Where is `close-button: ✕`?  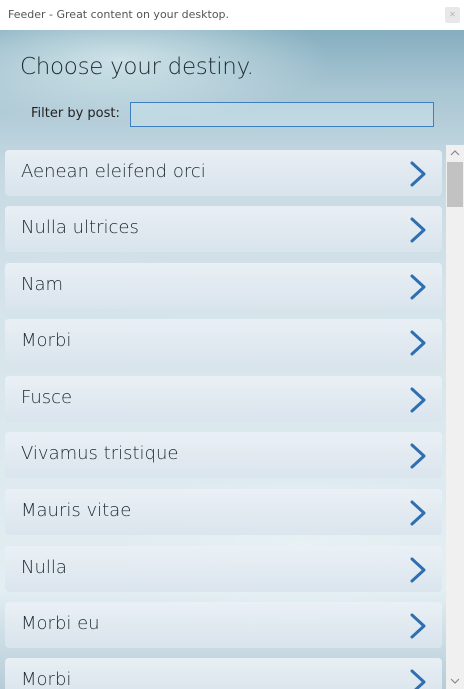 close-button: ✕ is located at coordinates (452, 15).